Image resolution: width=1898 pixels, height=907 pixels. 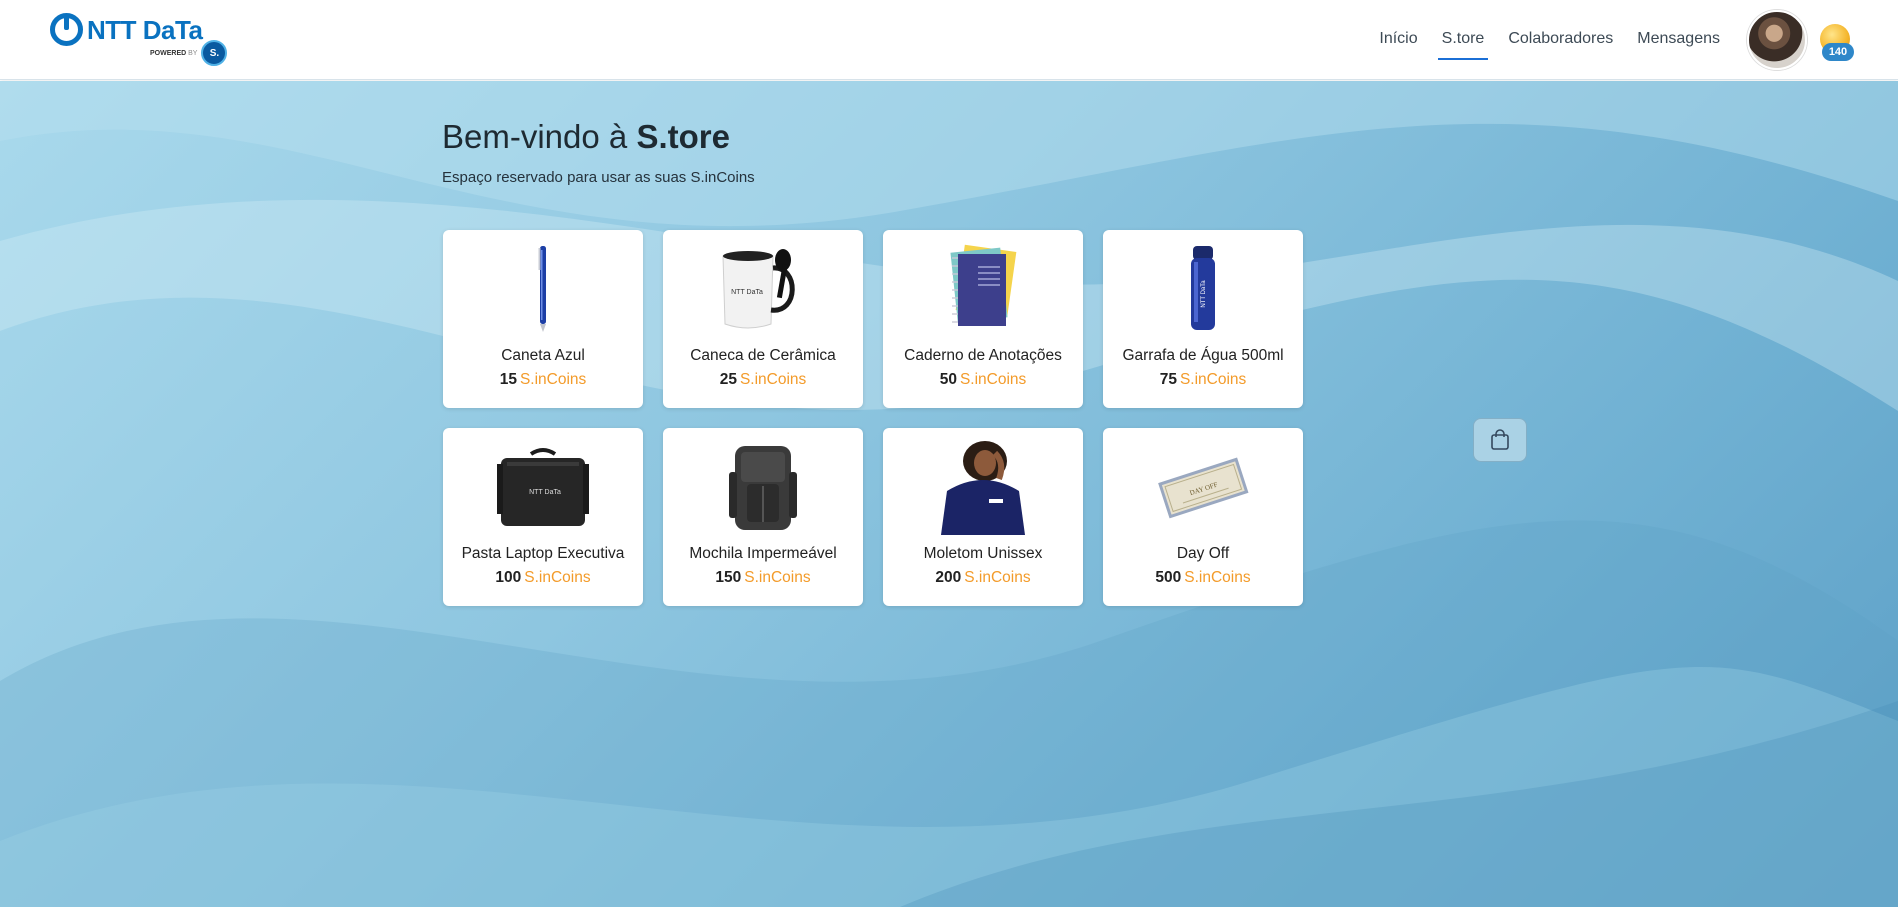 What do you see at coordinates (763, 553) in the screenshot?
I see `product-name: Mochila Impermeável` at bounding box center [763, 553].